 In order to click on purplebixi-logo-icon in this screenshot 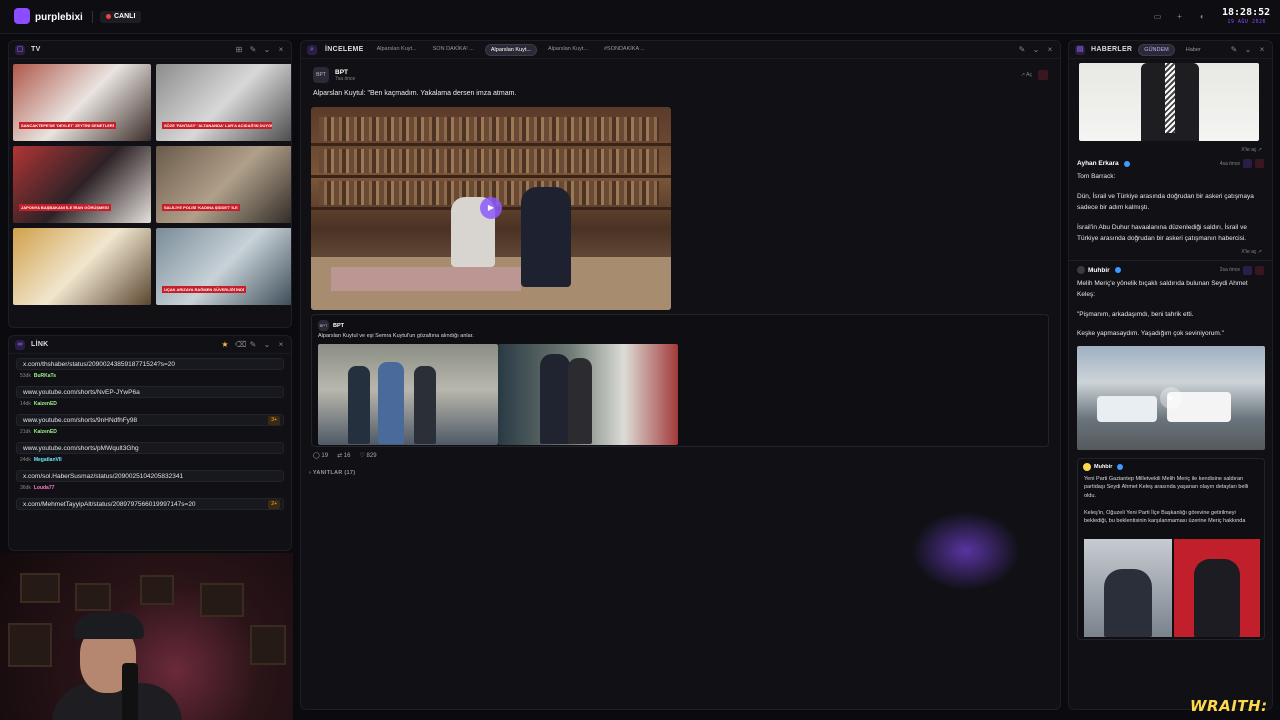, I will do `click(22, 16)`.